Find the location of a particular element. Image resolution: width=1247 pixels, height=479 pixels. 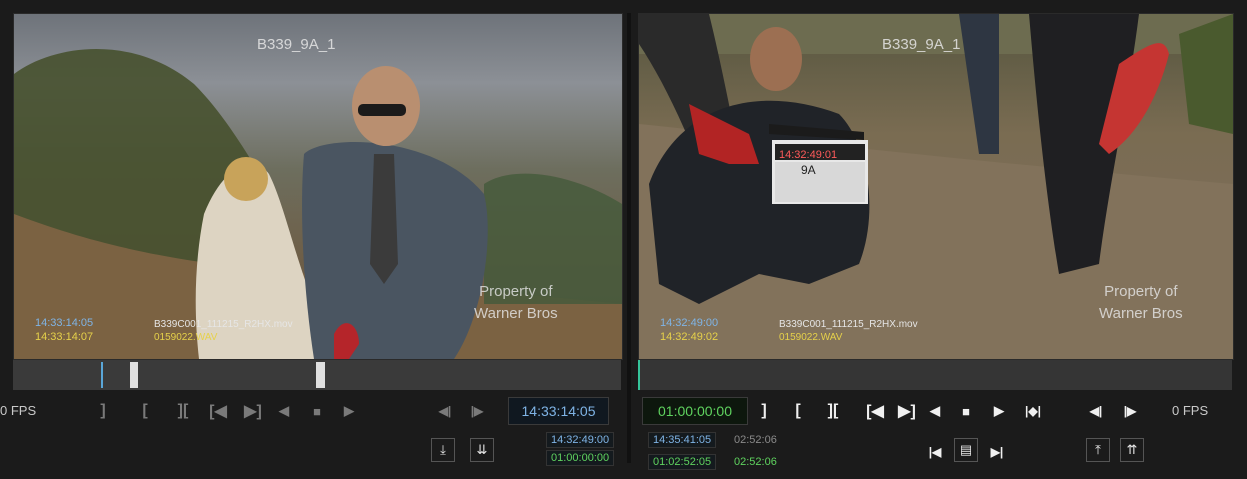

out-duration: 02:52:06 is located at coordinates (755, 462).